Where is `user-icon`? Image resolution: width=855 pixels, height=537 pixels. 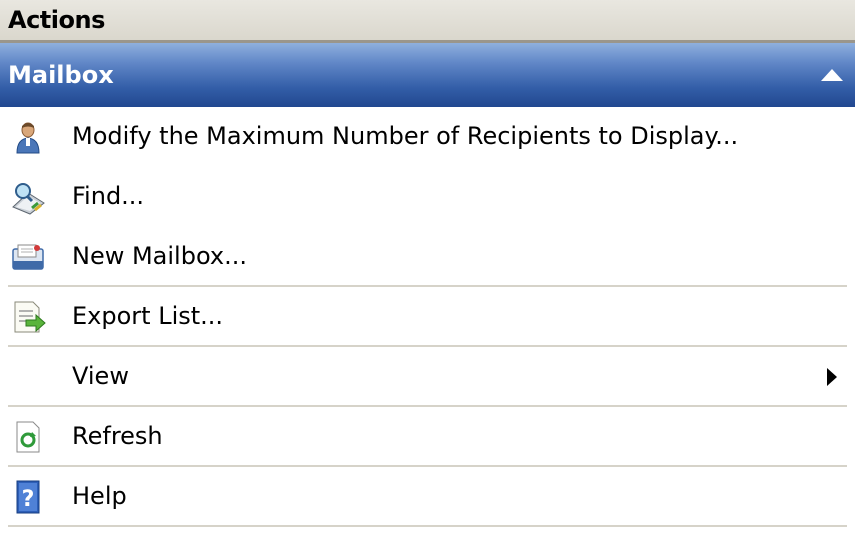 user-icon is located at coordinates (28, 138).